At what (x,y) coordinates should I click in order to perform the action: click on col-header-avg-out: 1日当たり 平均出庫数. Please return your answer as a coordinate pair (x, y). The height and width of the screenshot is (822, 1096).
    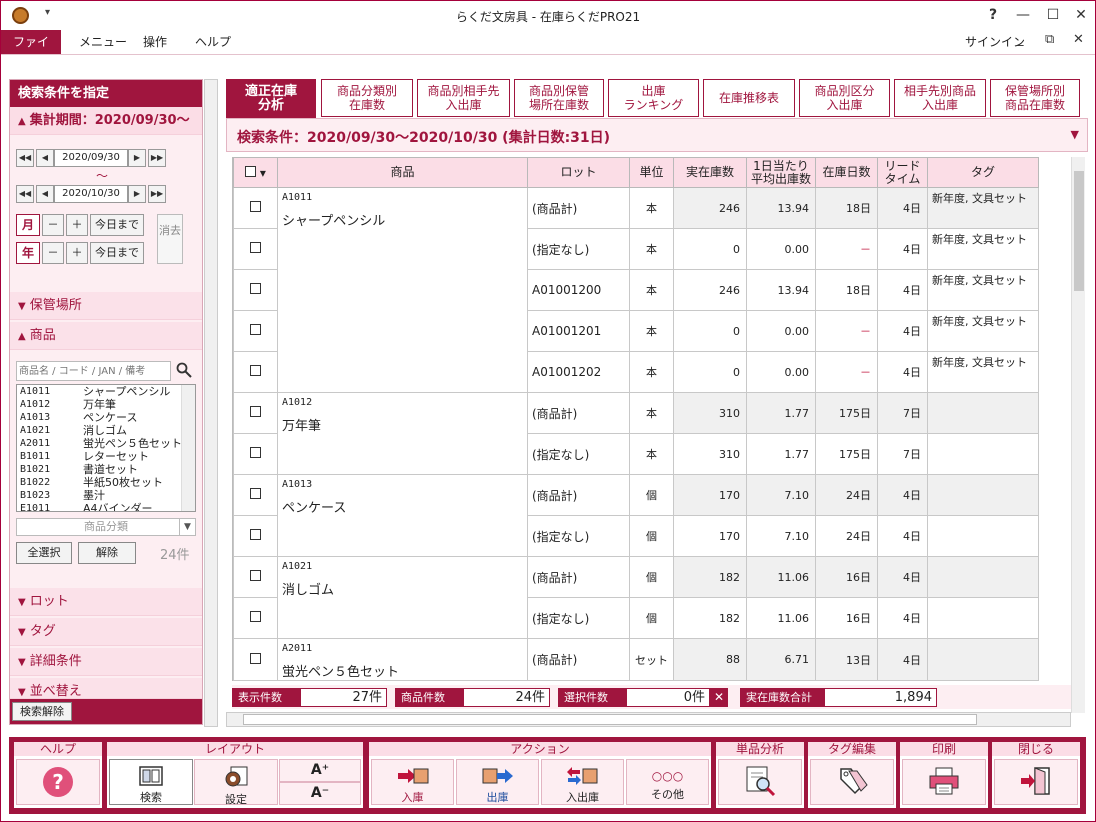
    Looking at the image, I should click on (781, 172).